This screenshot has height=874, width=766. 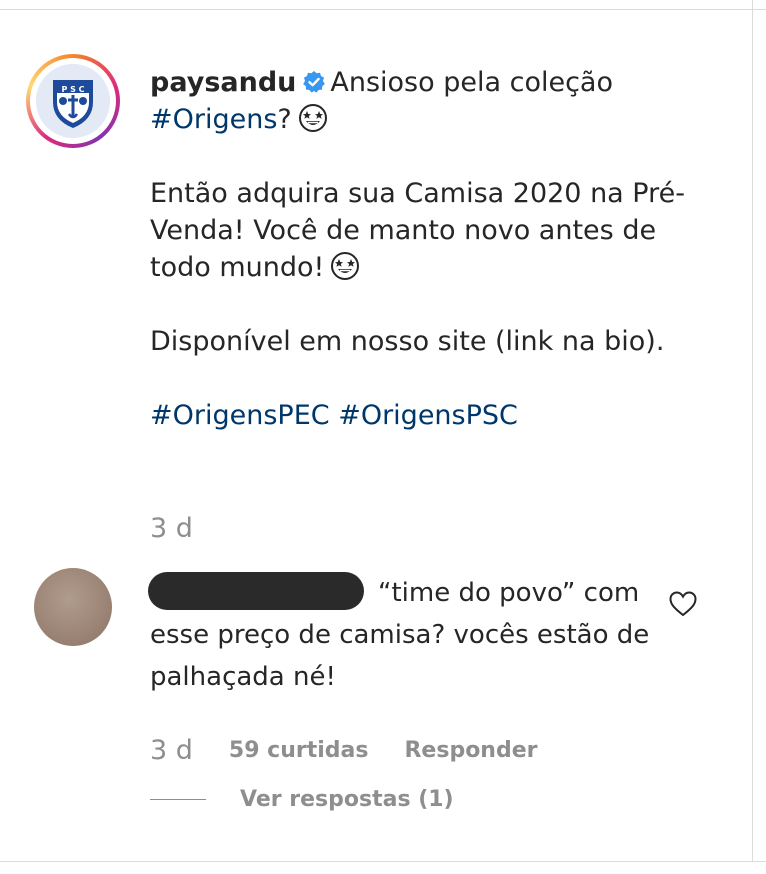 What do you see at coordinates (314, 82) in the screenshot?
I see `verified-badge-icon` at bounding box center [314, 82].